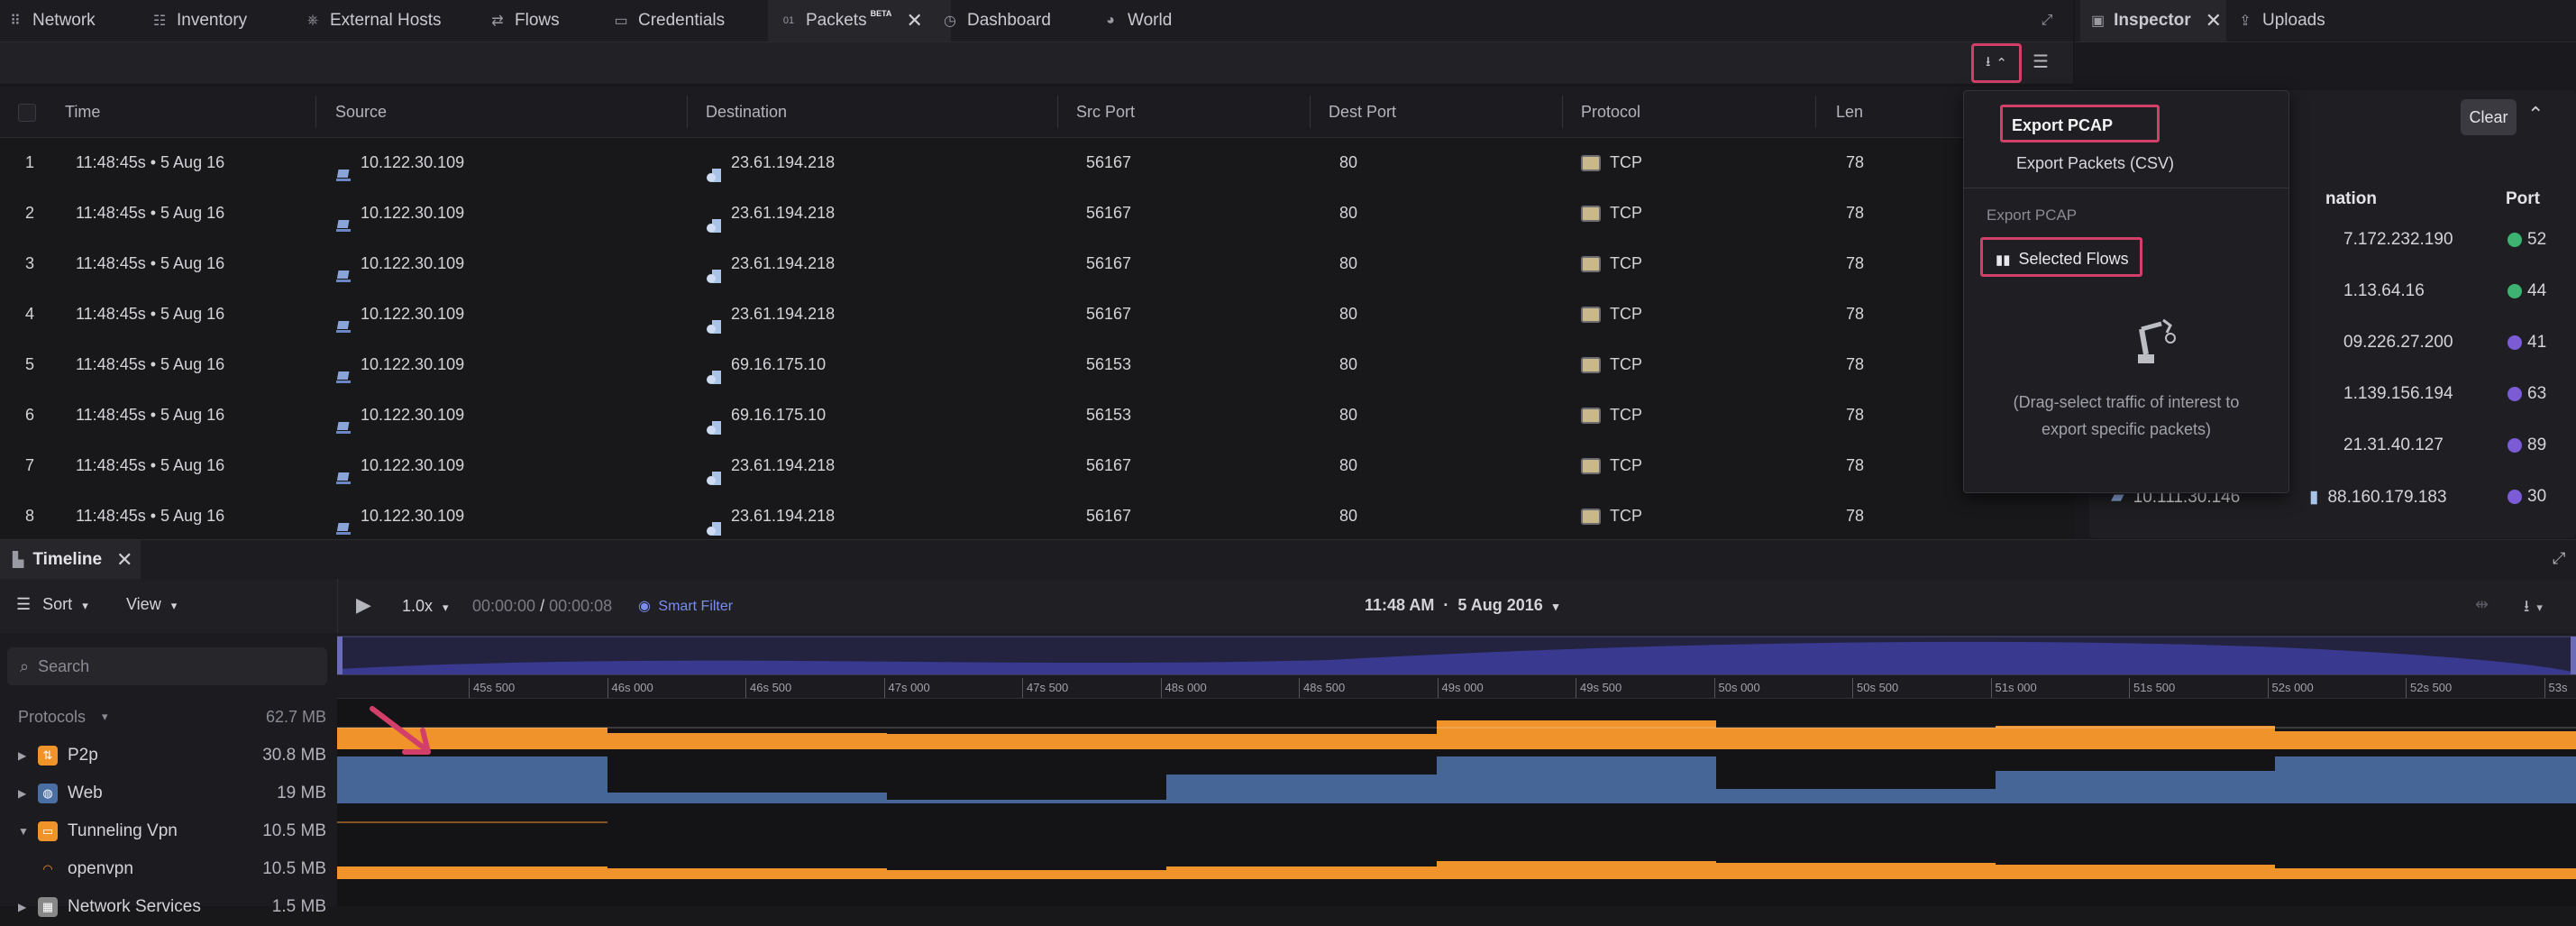 The image size is (2576, 926). What do you see at coordinates (1457, 870) in the screenshot?
I see `openvpn-track` at bounding box center [1457, 870].